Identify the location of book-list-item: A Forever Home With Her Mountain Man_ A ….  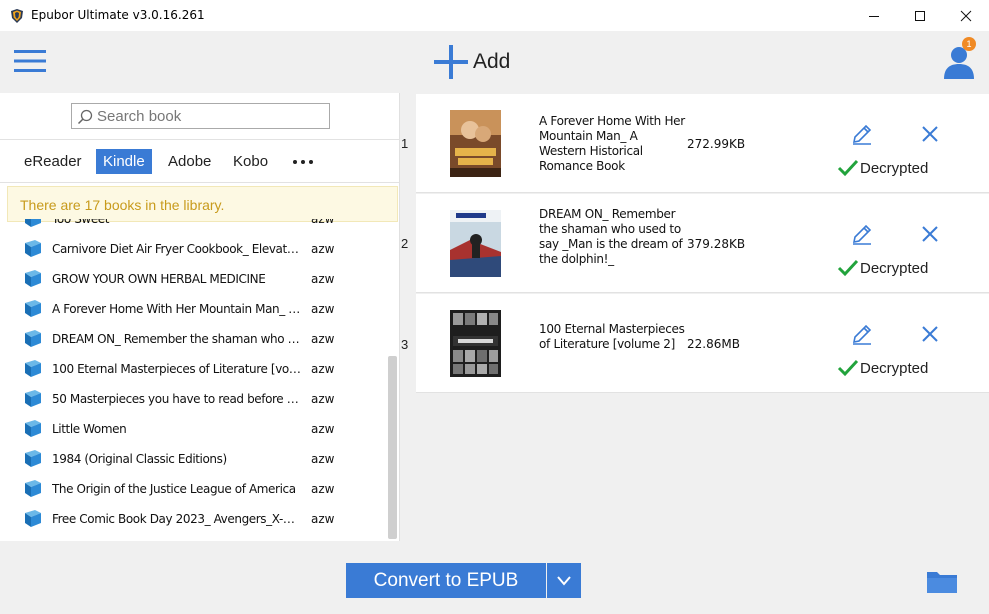
(193, 309).